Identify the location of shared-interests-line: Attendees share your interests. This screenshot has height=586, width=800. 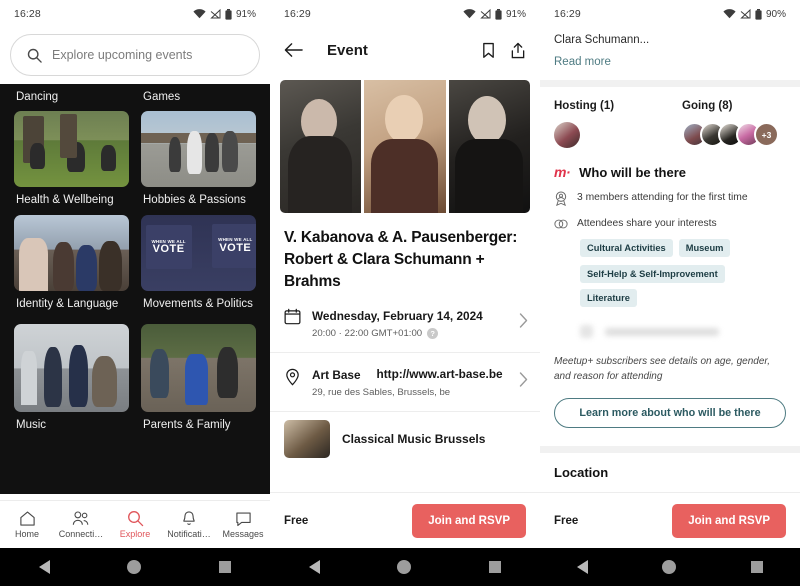
(670, 218).